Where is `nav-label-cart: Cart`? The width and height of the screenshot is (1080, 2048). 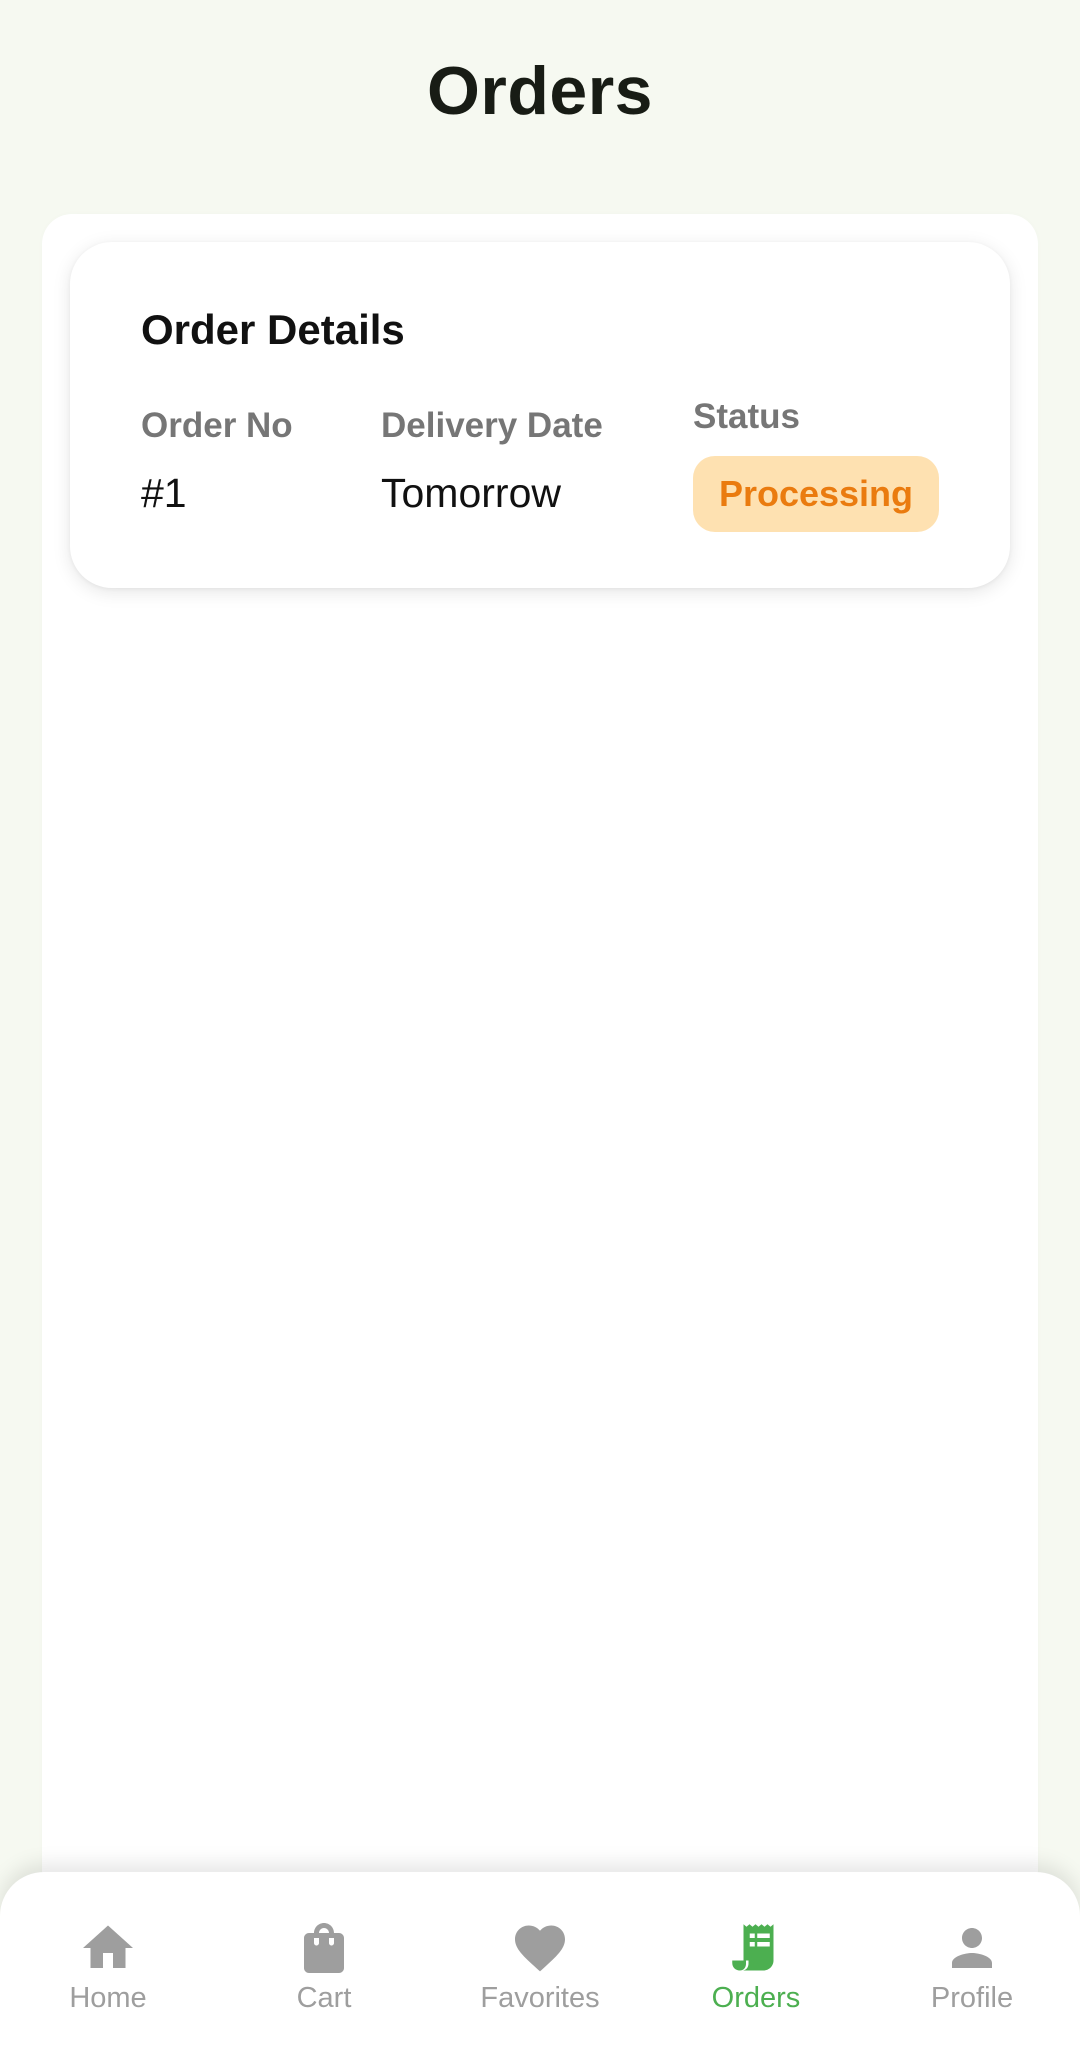 nav-label-cart: Cart is located at coordinates (324, 1998).